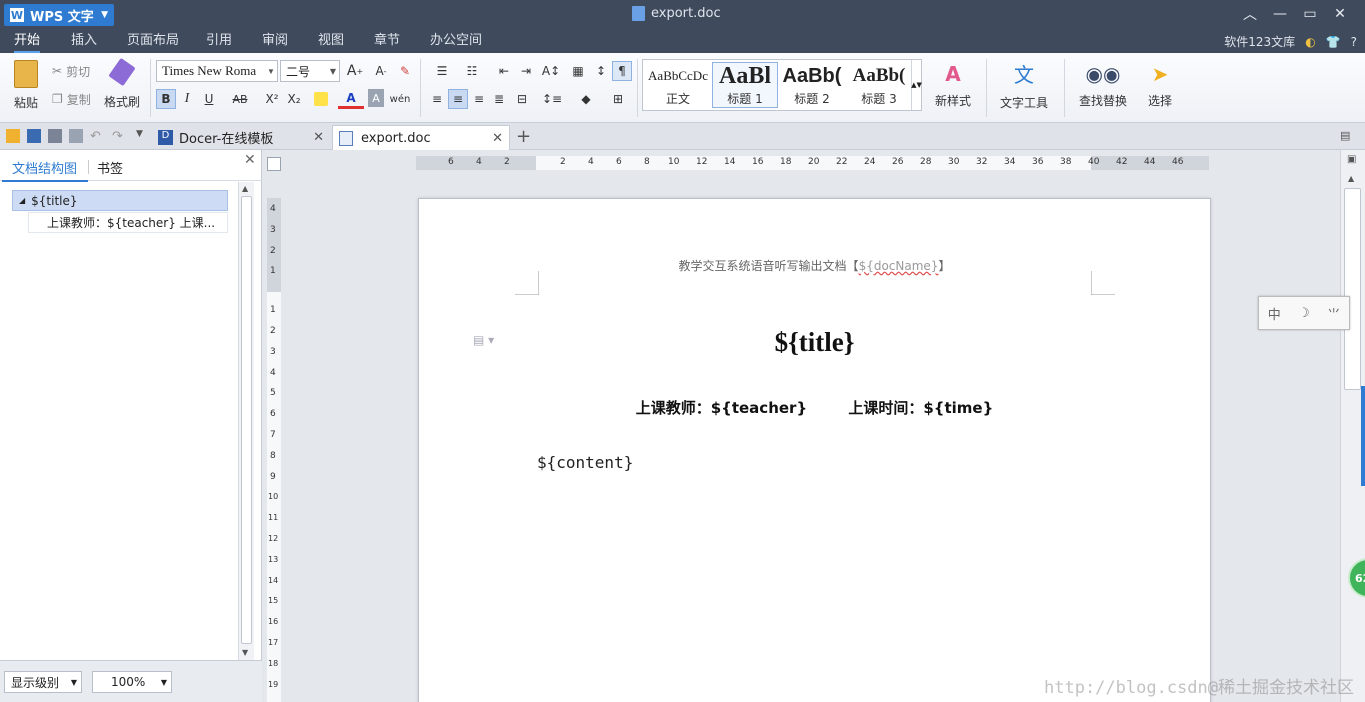 Image resolution: width=1365 pixels, height=702 pixels. What do you see at coordinates (1351, 159) in the screenshot?
I see `ruler-toggle-icon: ▣` at bounding box center [1351, 159].